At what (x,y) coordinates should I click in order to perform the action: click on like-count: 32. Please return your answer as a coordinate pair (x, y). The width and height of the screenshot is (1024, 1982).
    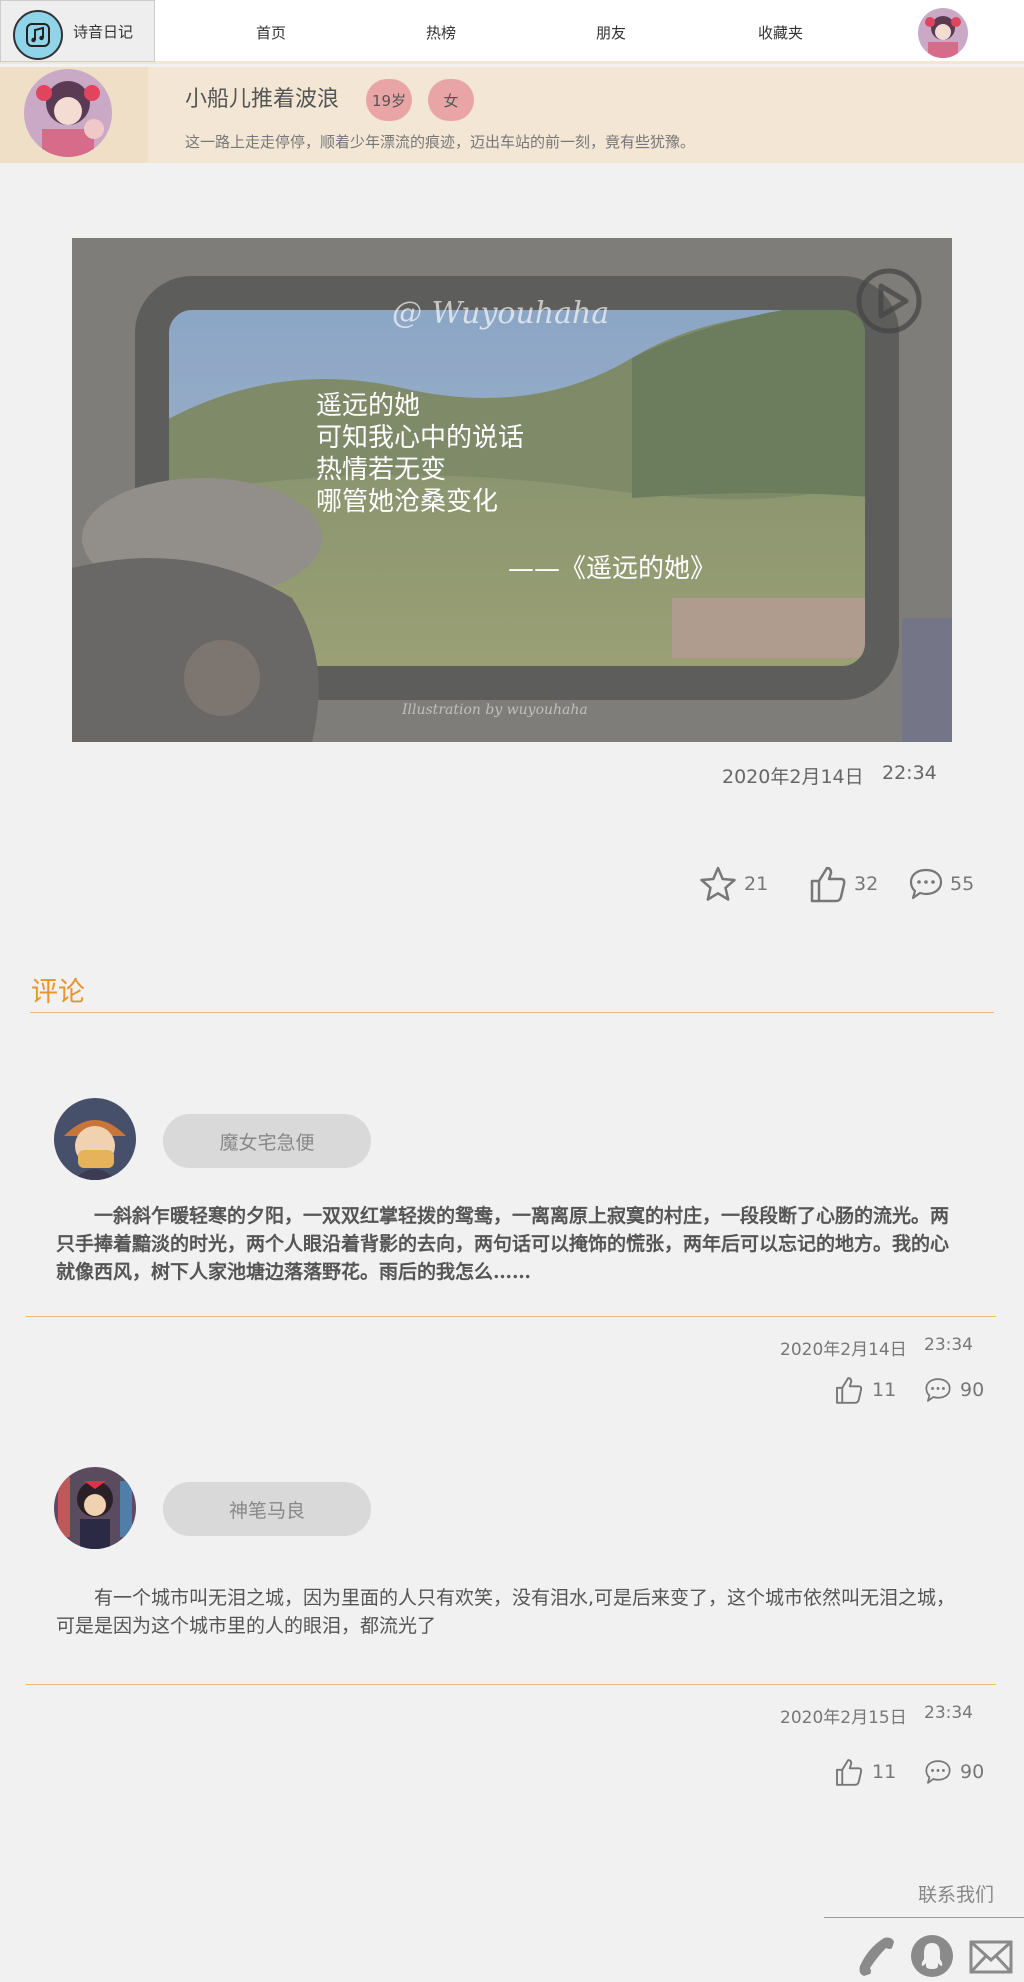
    Looking at the image, I should click on (866, 884).